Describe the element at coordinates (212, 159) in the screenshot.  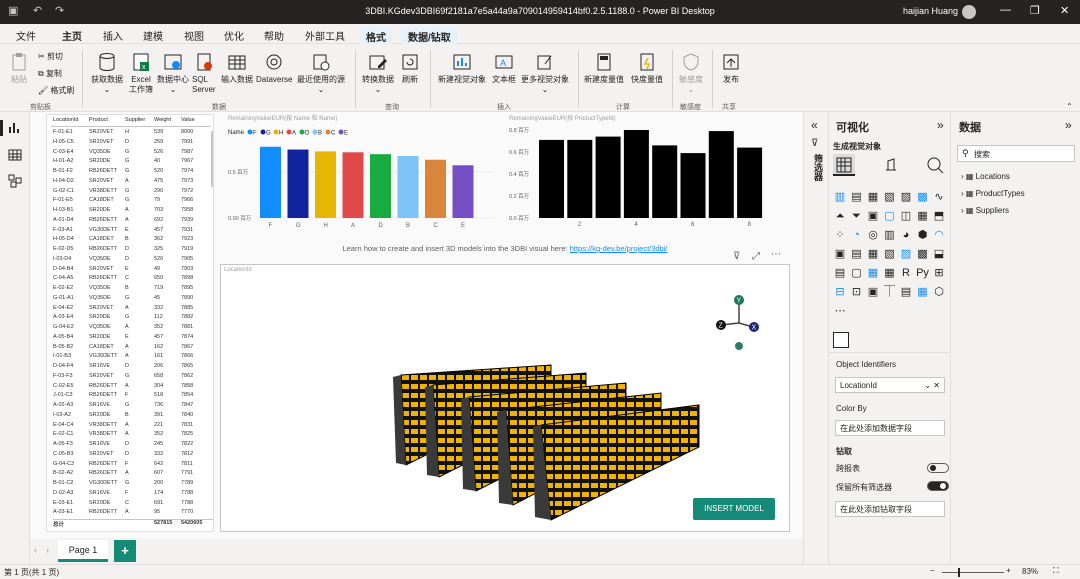
I see `table-scrollbar` at that location.